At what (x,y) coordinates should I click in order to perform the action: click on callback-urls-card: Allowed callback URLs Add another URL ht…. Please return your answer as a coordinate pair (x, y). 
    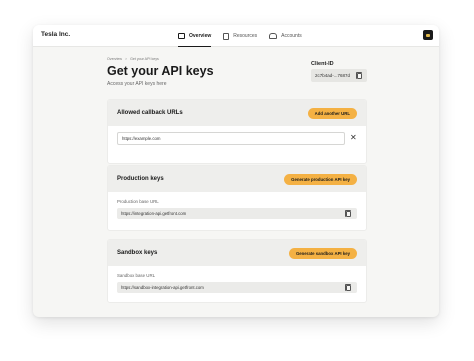
    Looking at the image, I should click on (237, 131).